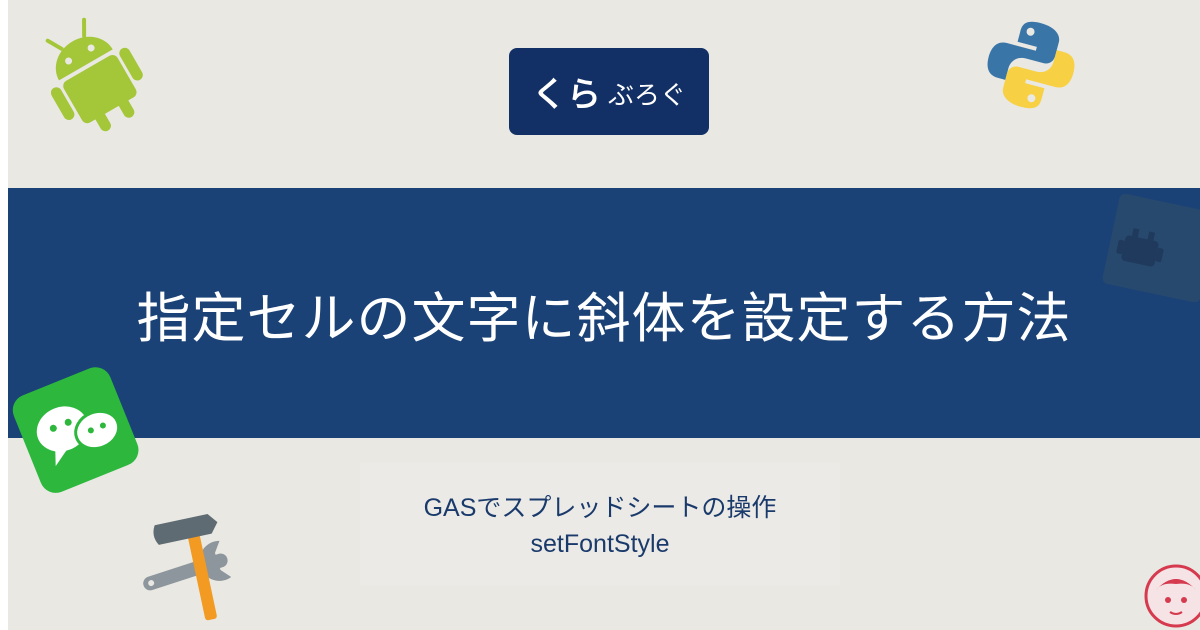 The width and height of the screenshot is (1200, 630). I want to click on tools-icon, so click(187, 567).